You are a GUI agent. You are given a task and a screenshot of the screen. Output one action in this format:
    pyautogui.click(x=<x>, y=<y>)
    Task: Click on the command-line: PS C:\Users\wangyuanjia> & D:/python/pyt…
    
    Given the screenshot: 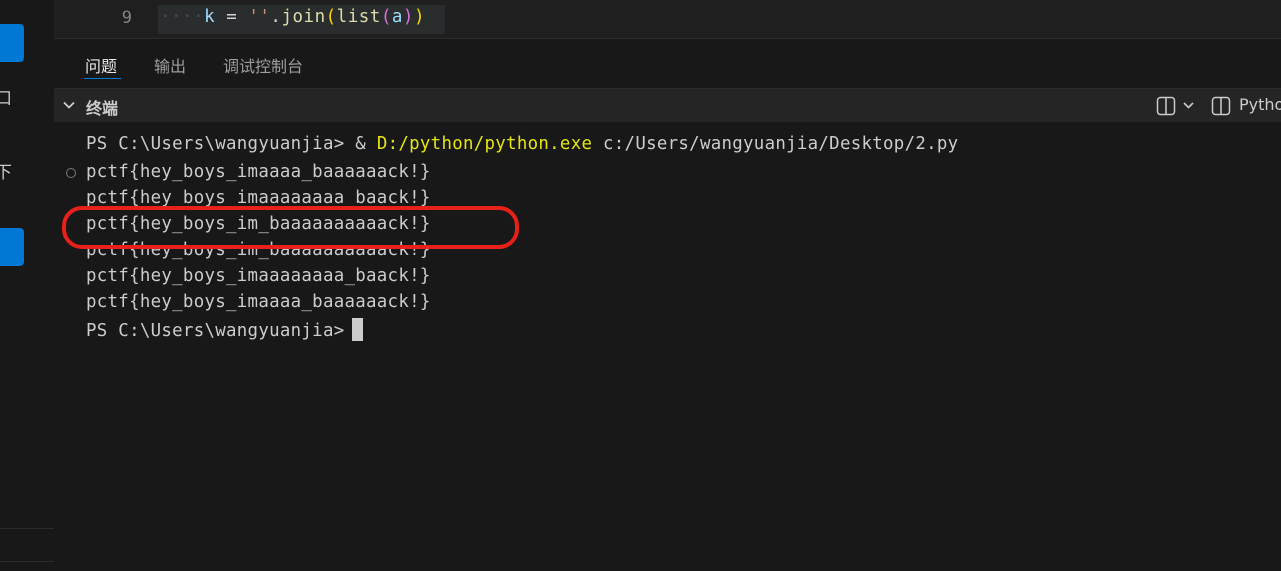 What is the action you would take?
    pyautogui.click(x=522, y=144)
    